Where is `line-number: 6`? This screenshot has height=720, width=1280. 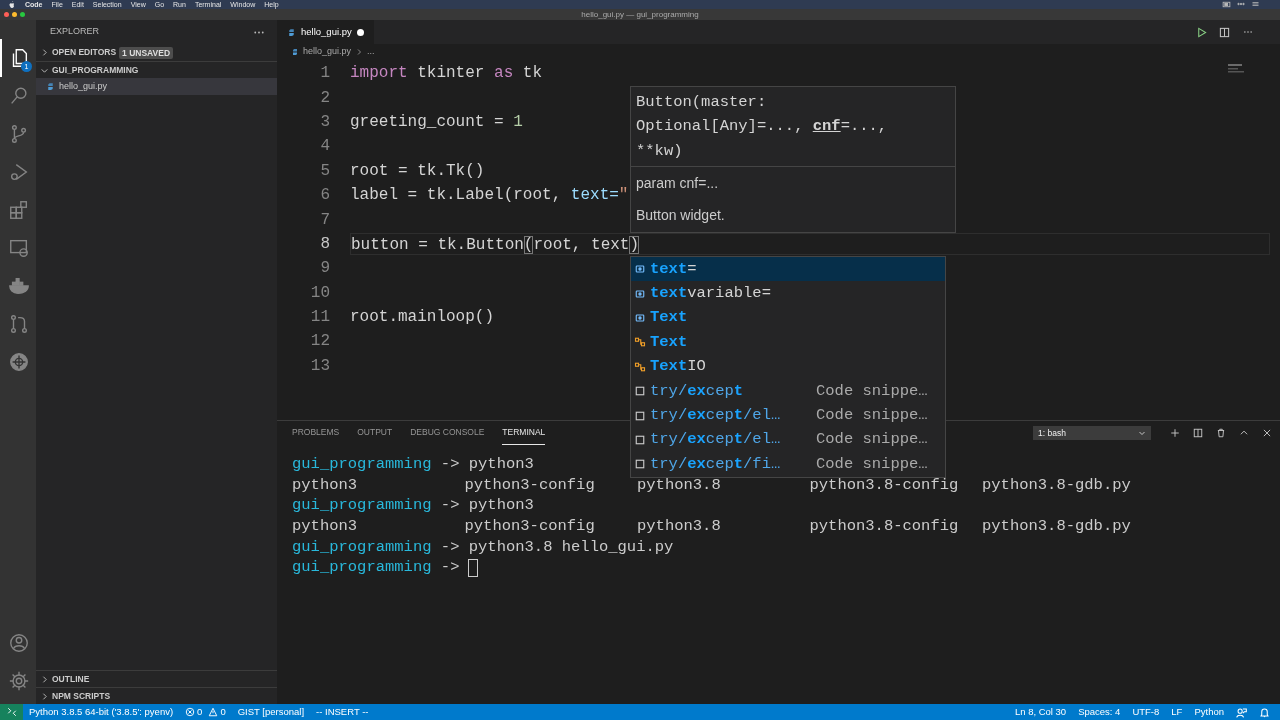 line-number: 6 is located at coordinates (324, 196).